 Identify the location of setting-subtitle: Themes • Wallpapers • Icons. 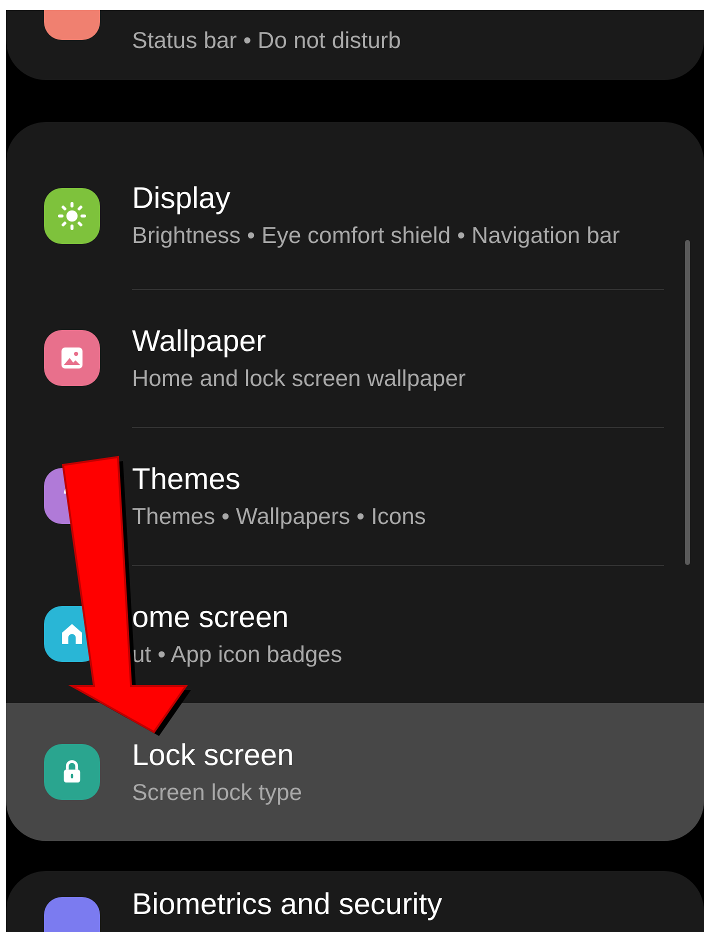
(279, 516).